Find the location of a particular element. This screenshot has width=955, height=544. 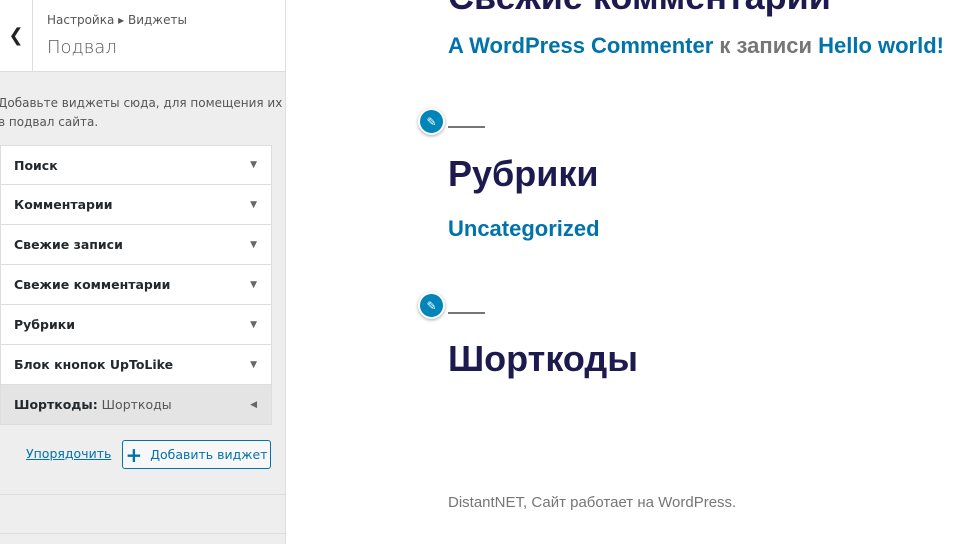

breadcrumb: Настройка ▸ Виджеты is located at coordinates (117, 20).